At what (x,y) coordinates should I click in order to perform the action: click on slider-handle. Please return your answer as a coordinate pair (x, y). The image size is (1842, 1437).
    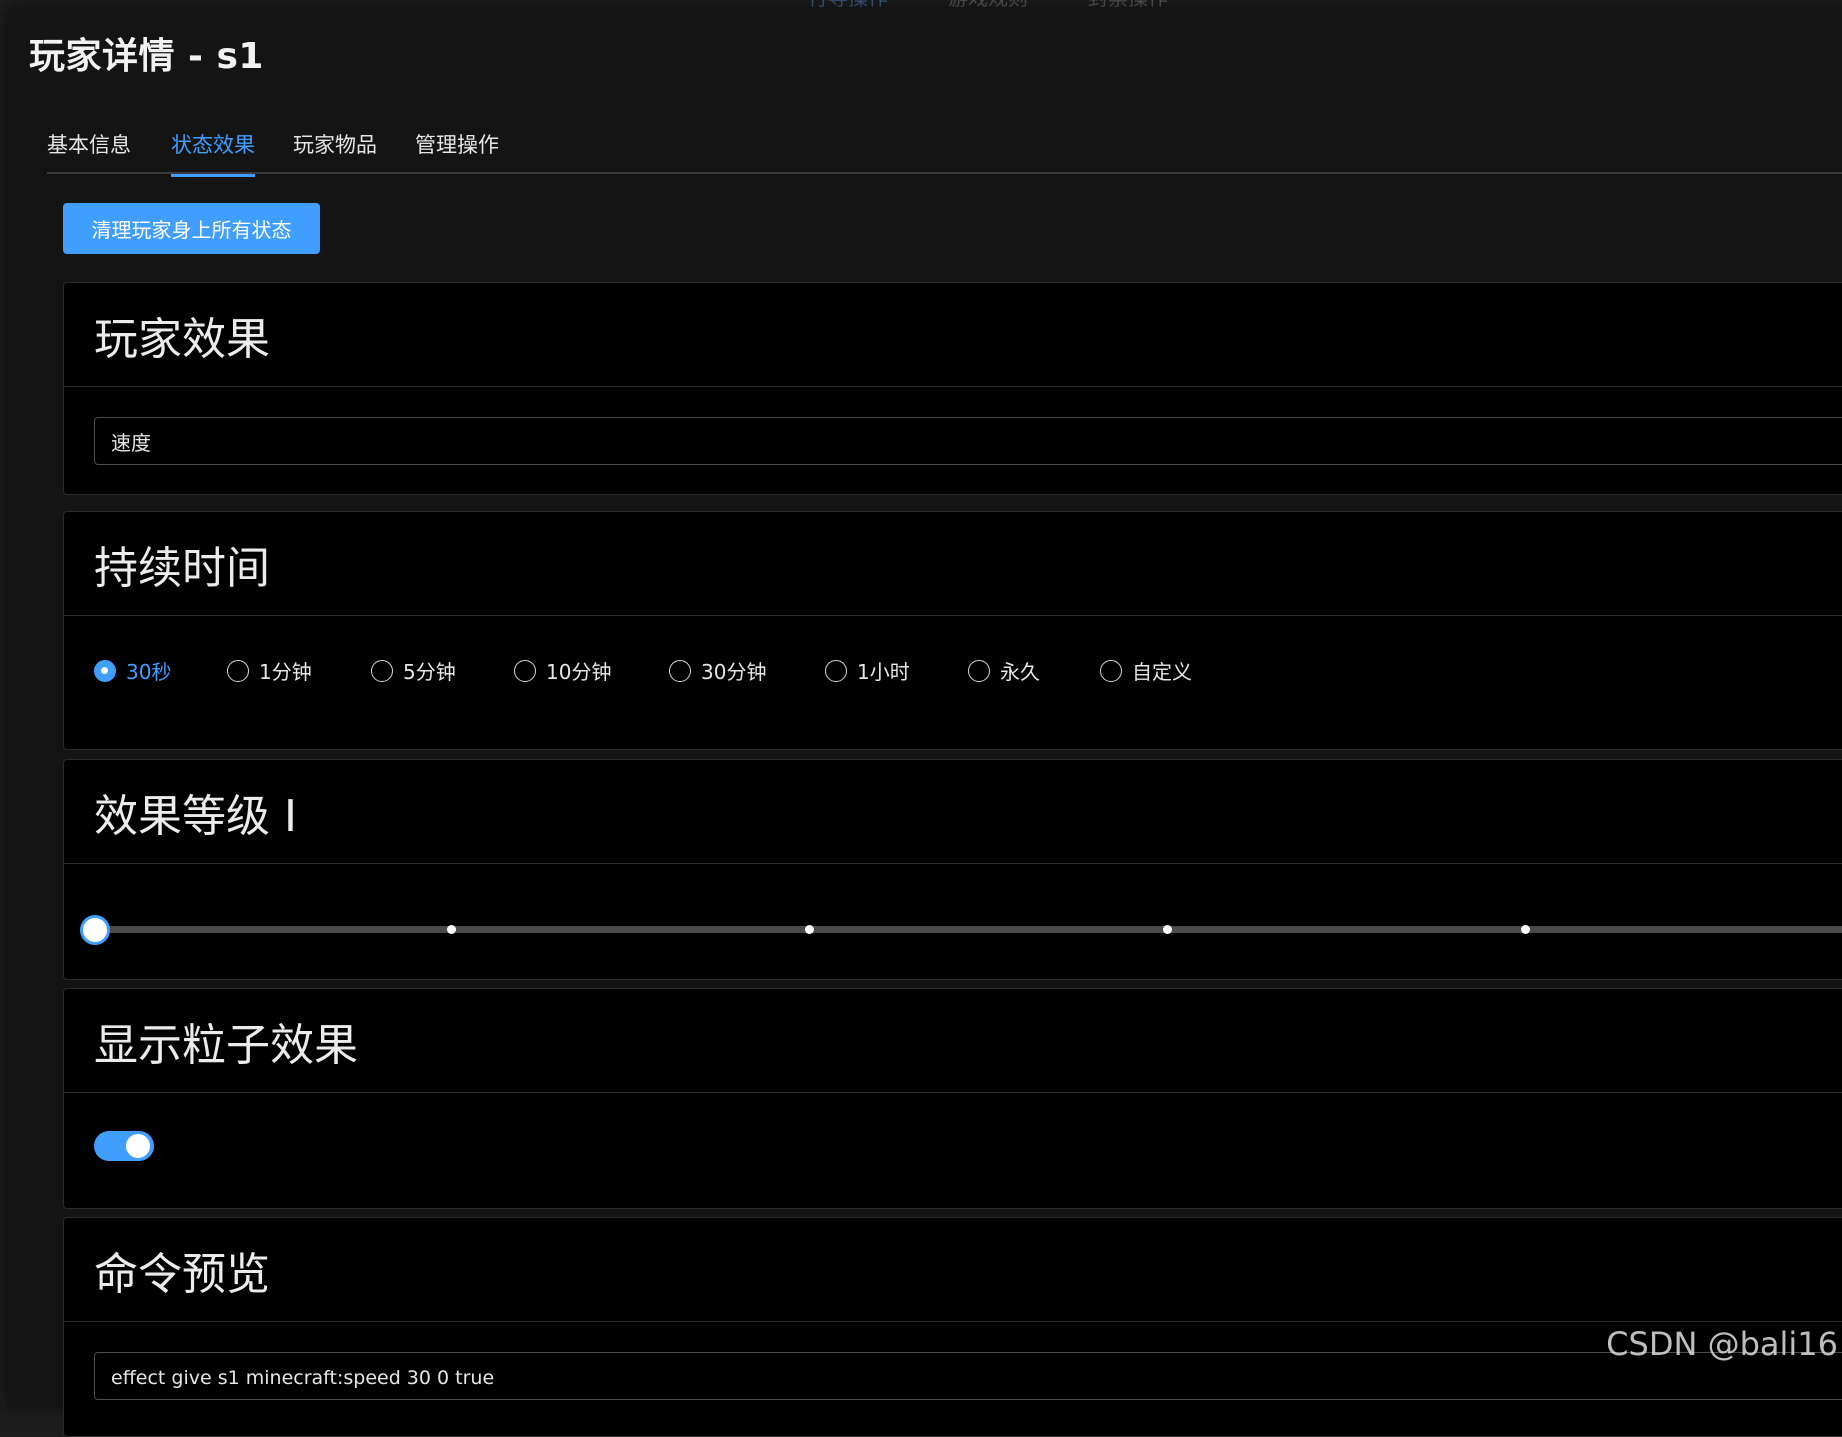
    Looking at the image, I should click on (95, 930).